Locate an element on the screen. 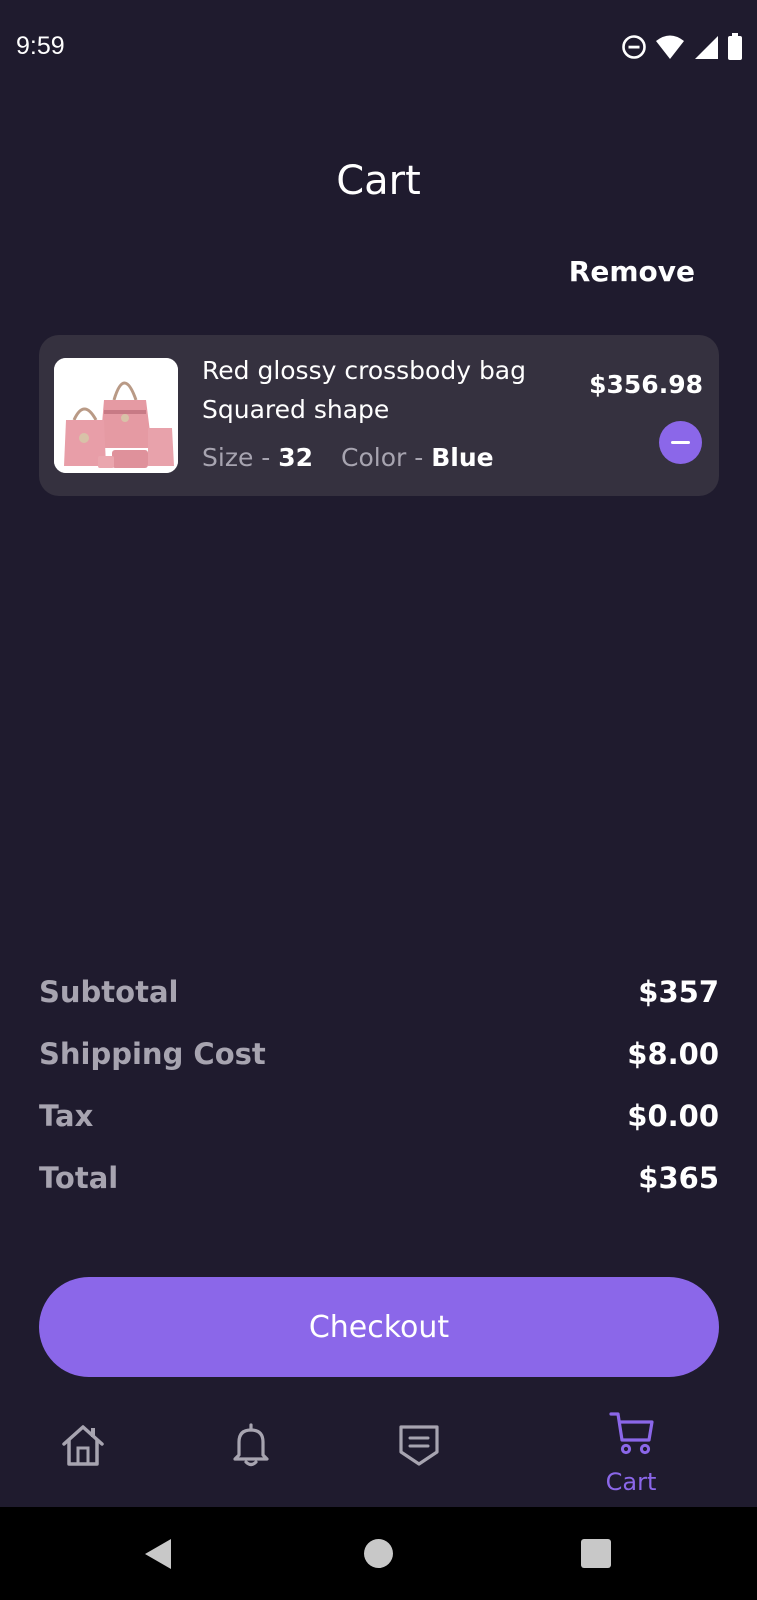  tax-label: Tax is located at coordinates (66, 1116).